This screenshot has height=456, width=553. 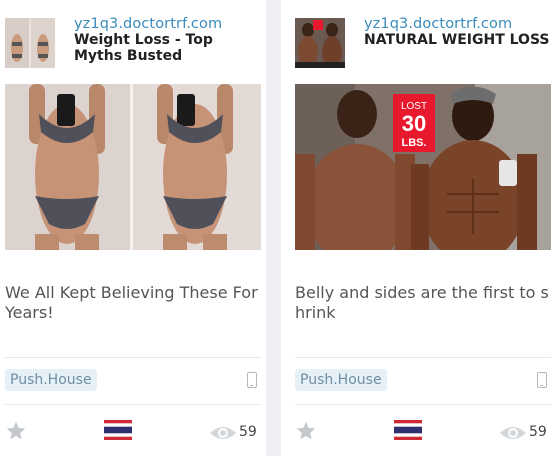 What do you see at coordinates (131, 302) in the screenshot?
I see `ad-description: We All Kept Believing These For Years!` at bounding box center [131, 302].